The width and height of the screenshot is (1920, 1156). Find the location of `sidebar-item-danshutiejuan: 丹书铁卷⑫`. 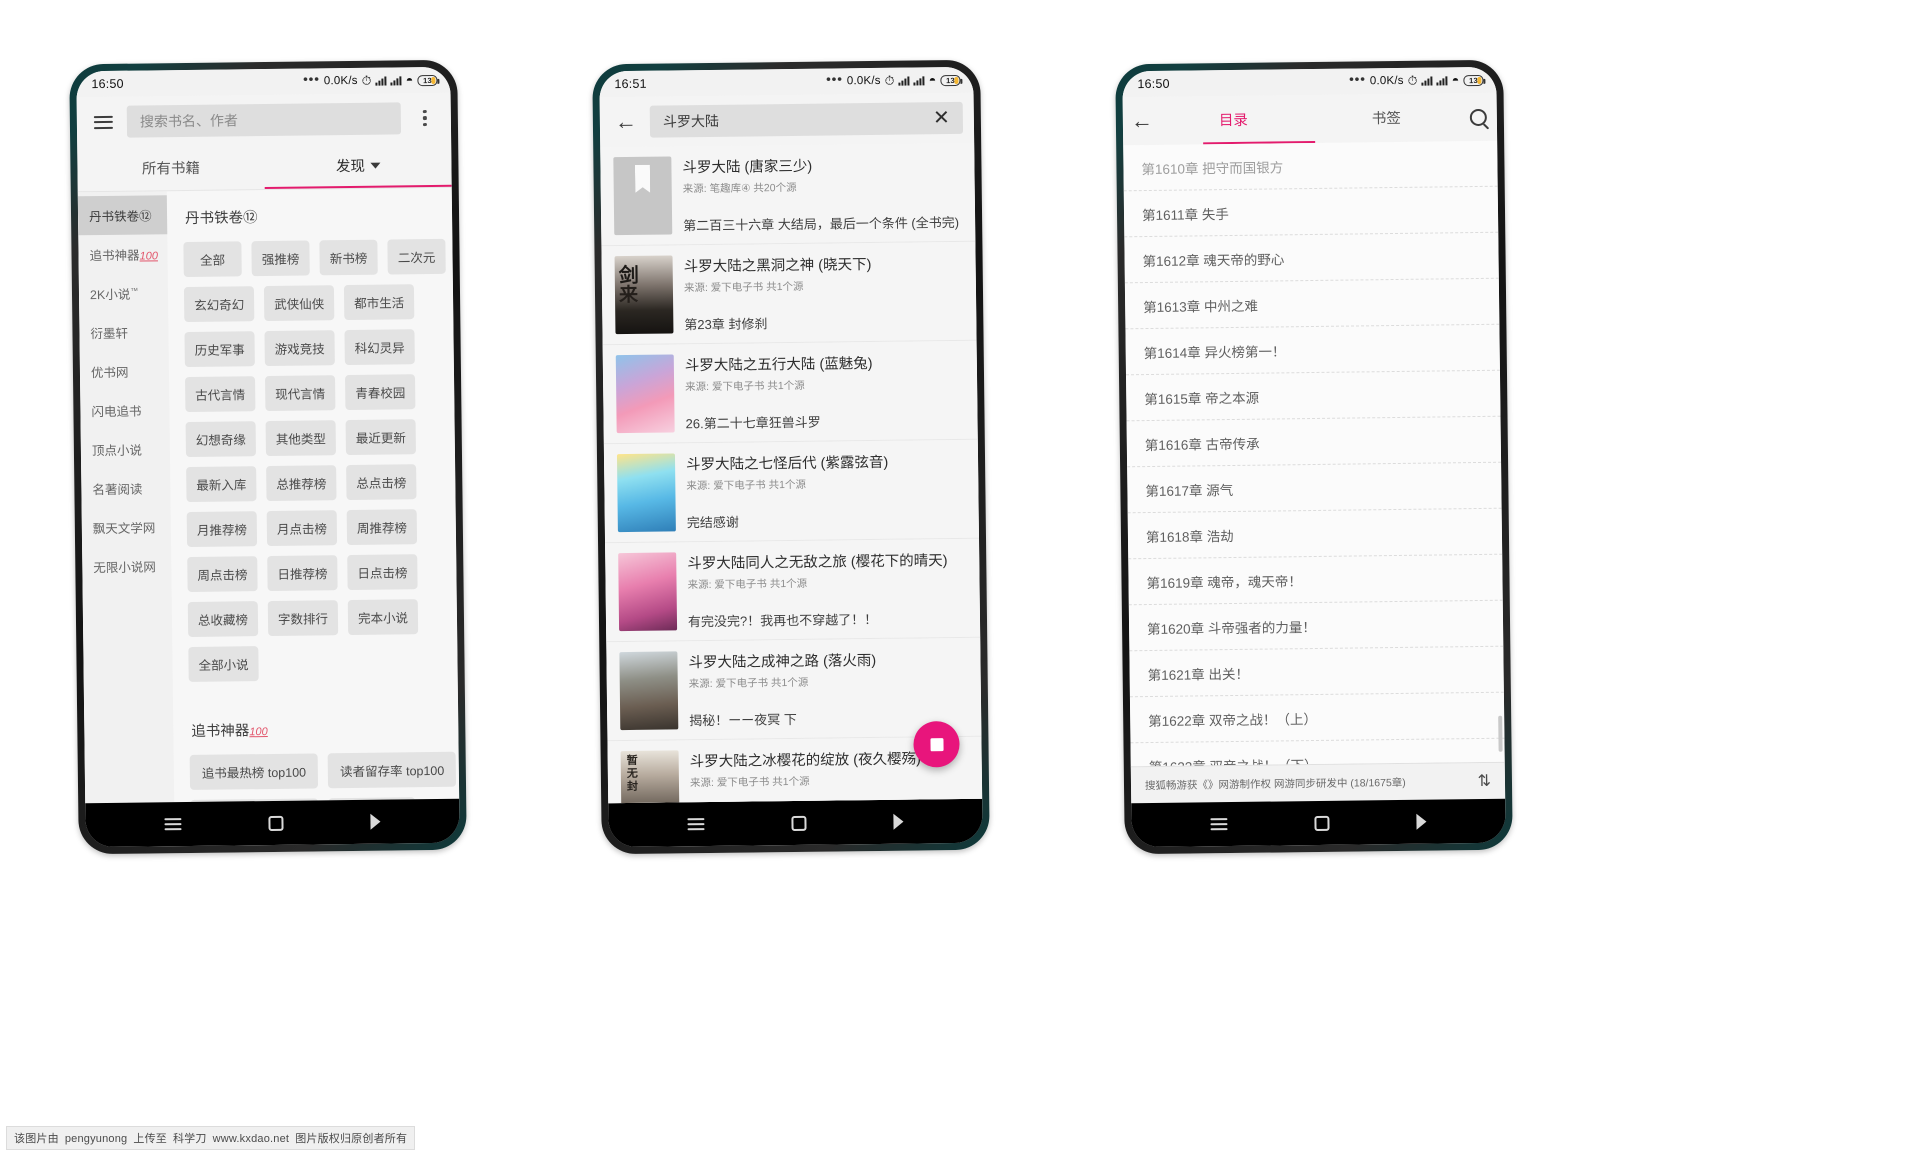

sidebar-item-danshutiejuan: 丹书铁卷⑫ is located at coordinates (122, 215).